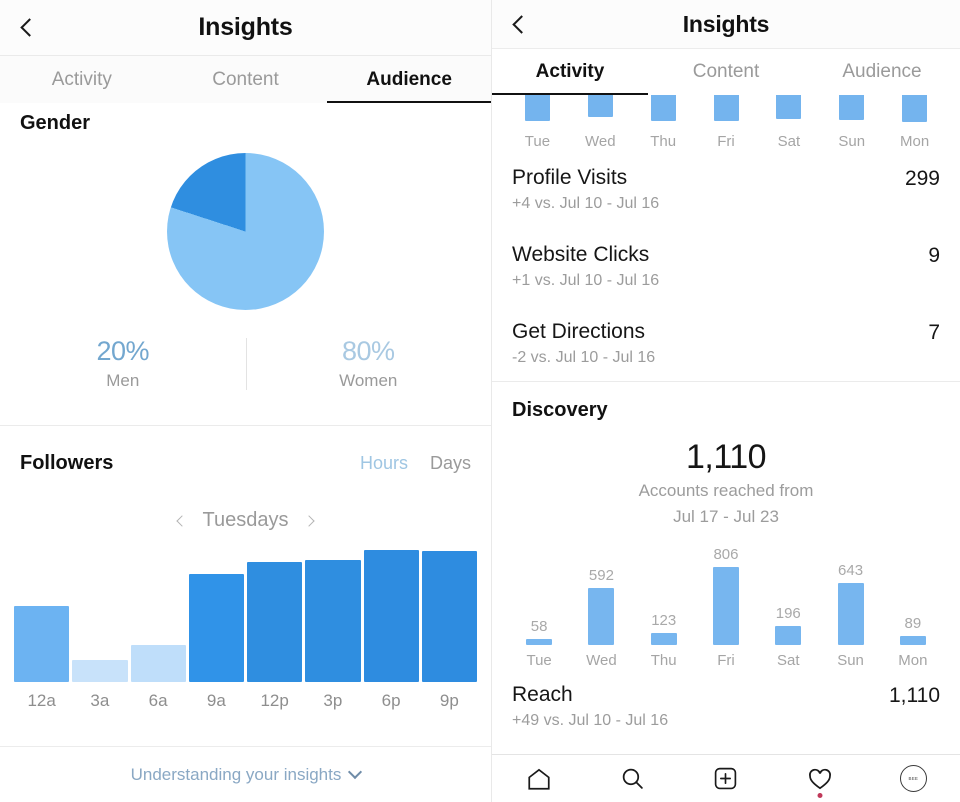 The width and height of the screenshot is (960, 802). Describe the element at coordinates (245, 425) in the screenshot. I see `section-divider` at that location.